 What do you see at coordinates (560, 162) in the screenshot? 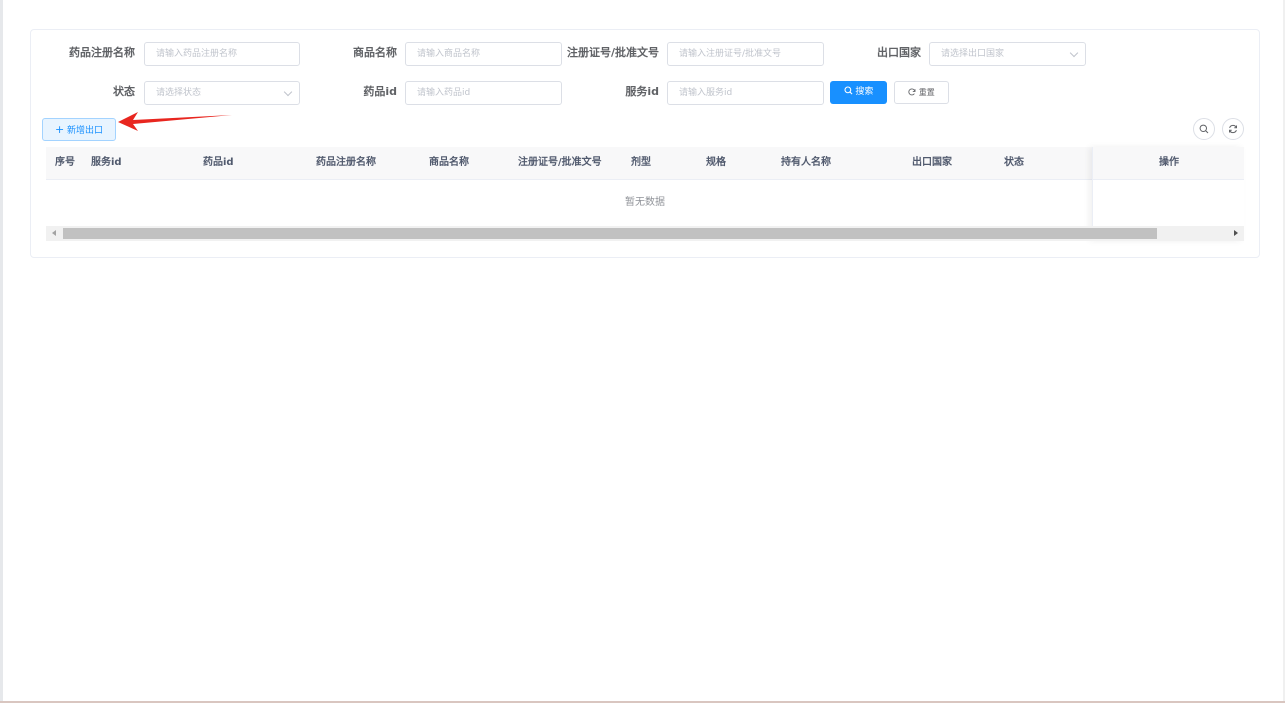
I see `column-header-reg-cert-no: 注册证号/批准文号` at bounding box center [560, 162].